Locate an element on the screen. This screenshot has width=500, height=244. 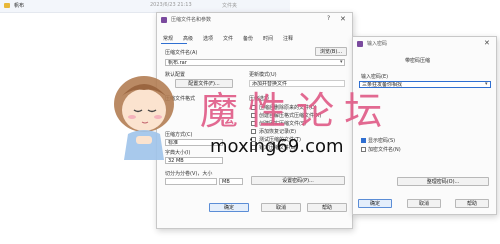
password-ok-button: 确定 is located at coordinates (375, 203).